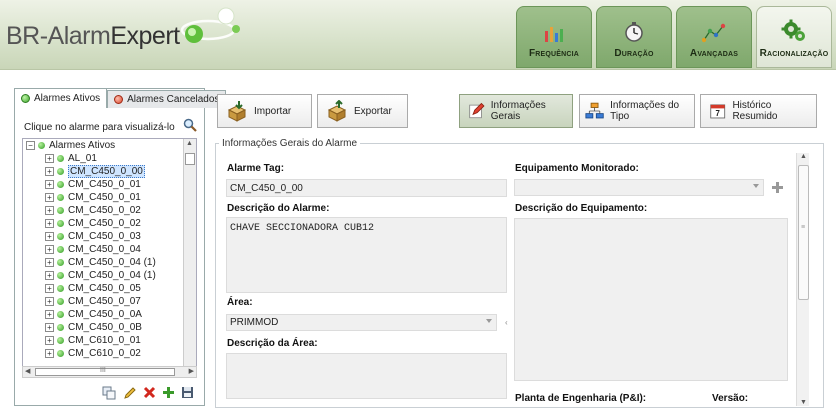  What do you see at coordinates (777, 187) in the screenshot?
I see `add-equipment-icon` at bounding box center [777, 187].